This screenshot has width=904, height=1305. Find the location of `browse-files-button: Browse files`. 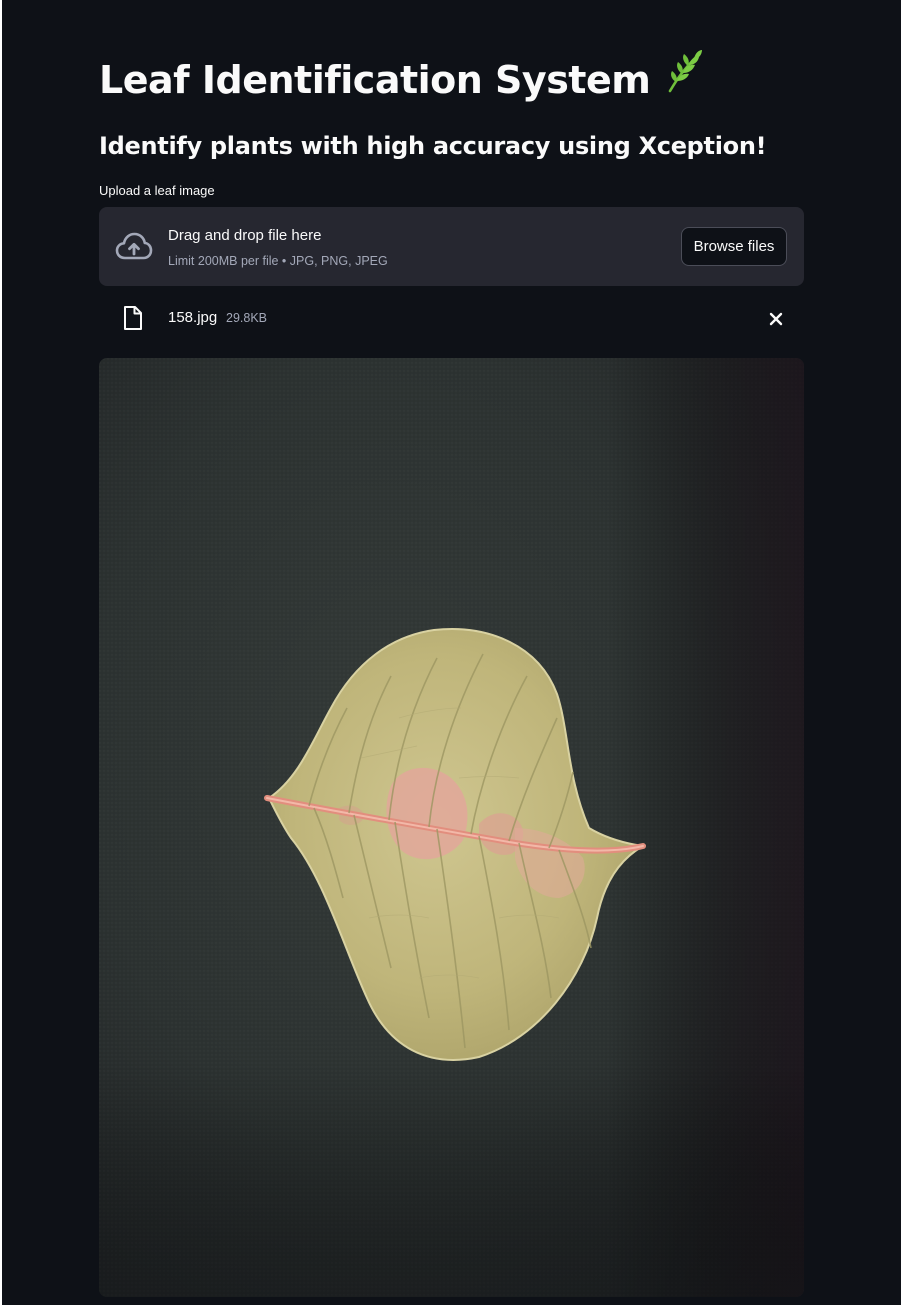

browse-files-button: Browse files is located at coordinates (734, 246).